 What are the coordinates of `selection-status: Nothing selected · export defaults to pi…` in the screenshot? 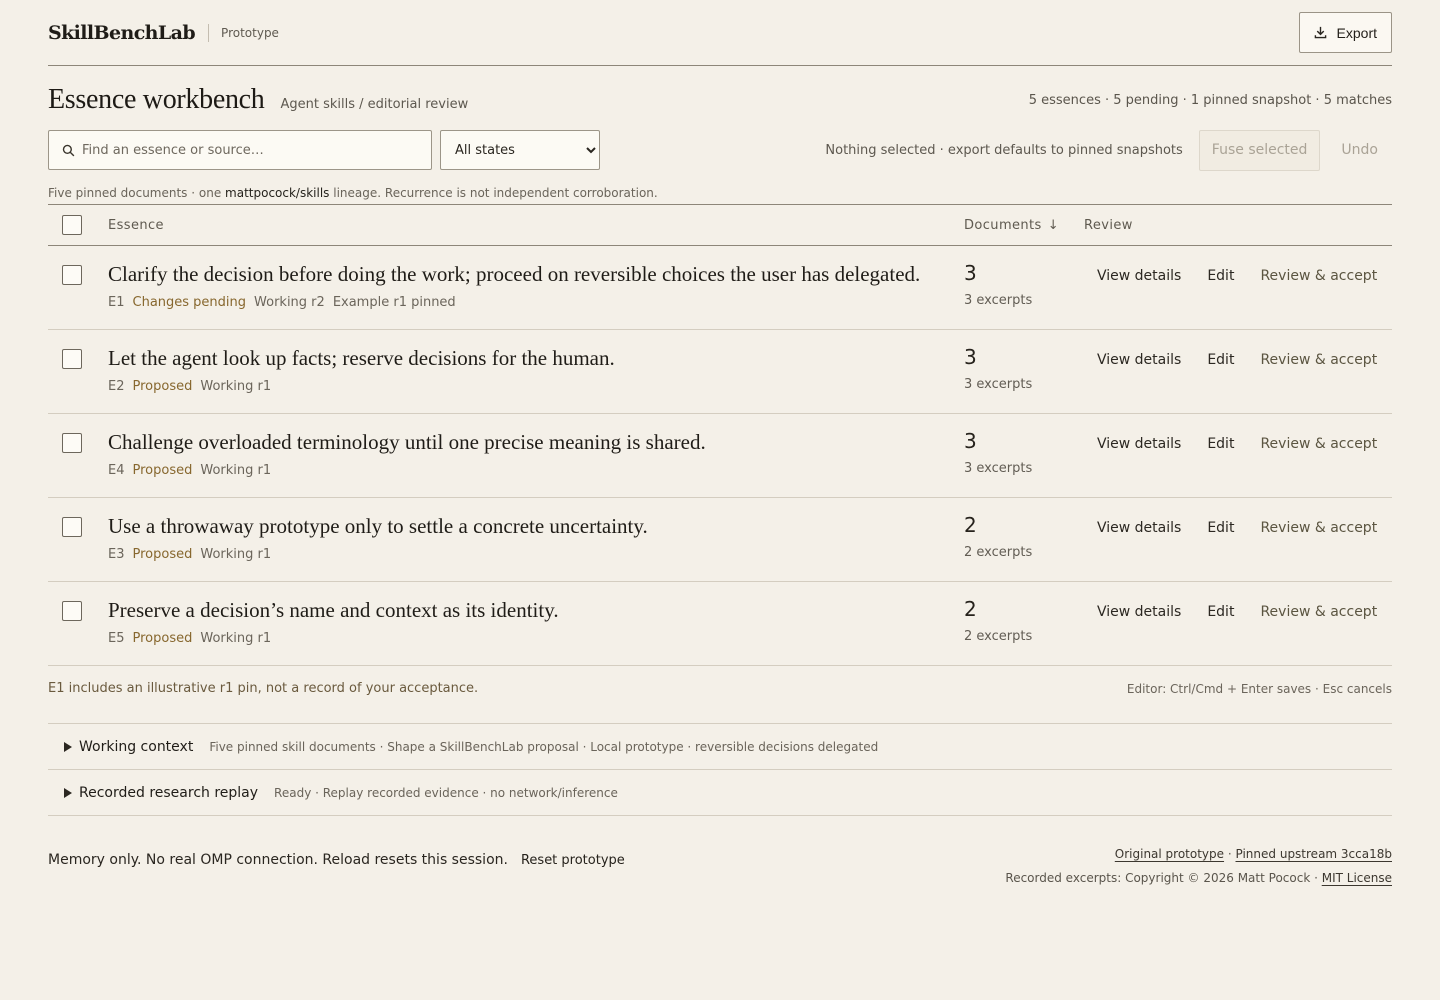 It's located at (1004, 150).